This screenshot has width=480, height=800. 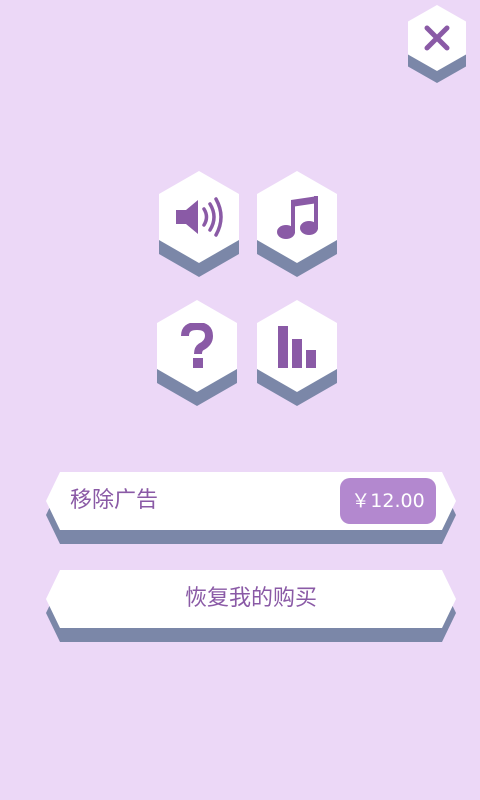 I want to click on music-note-icon, so click(x=297, y=217).